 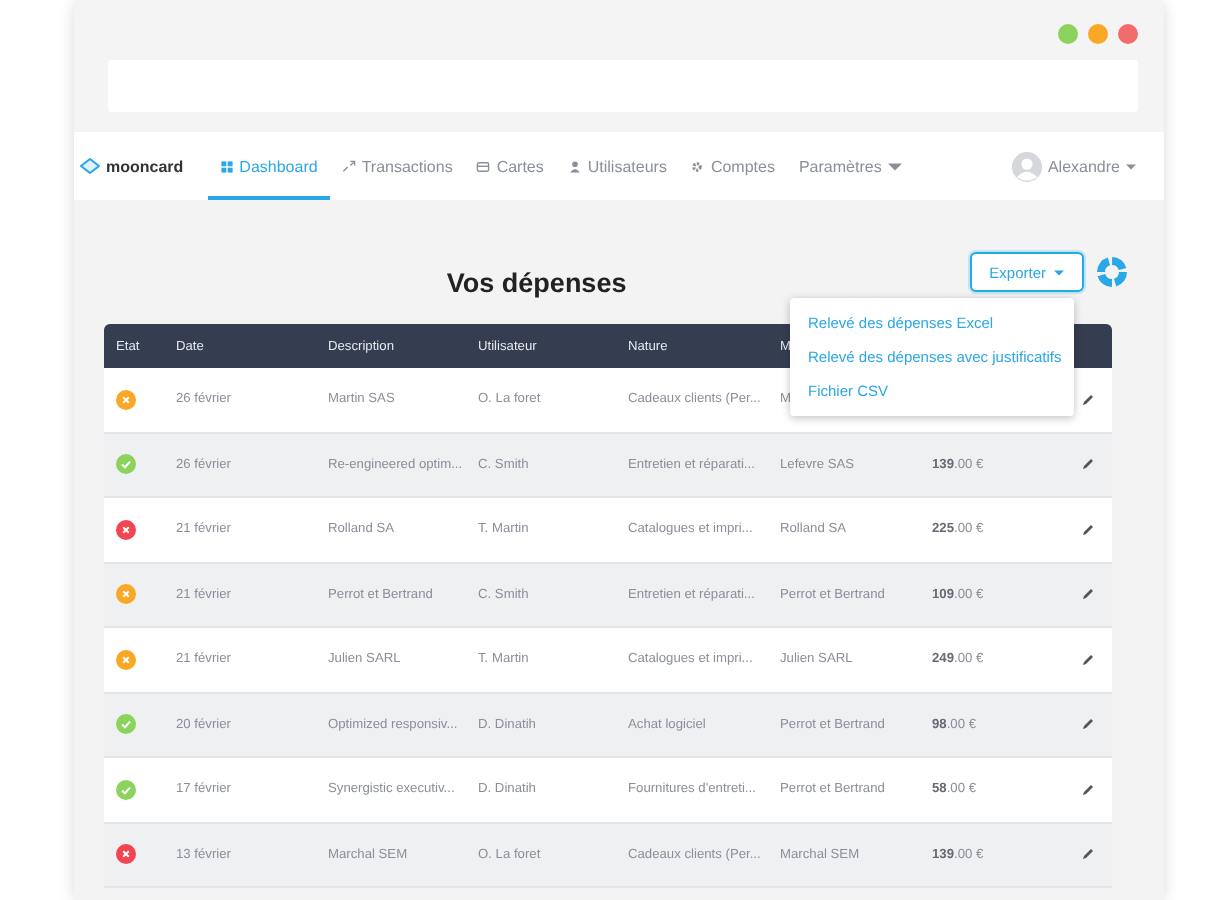 What do you see at coordinates (226, 166) in the screenshot?
I see `grid-icon` at bounding box center [226, 166].